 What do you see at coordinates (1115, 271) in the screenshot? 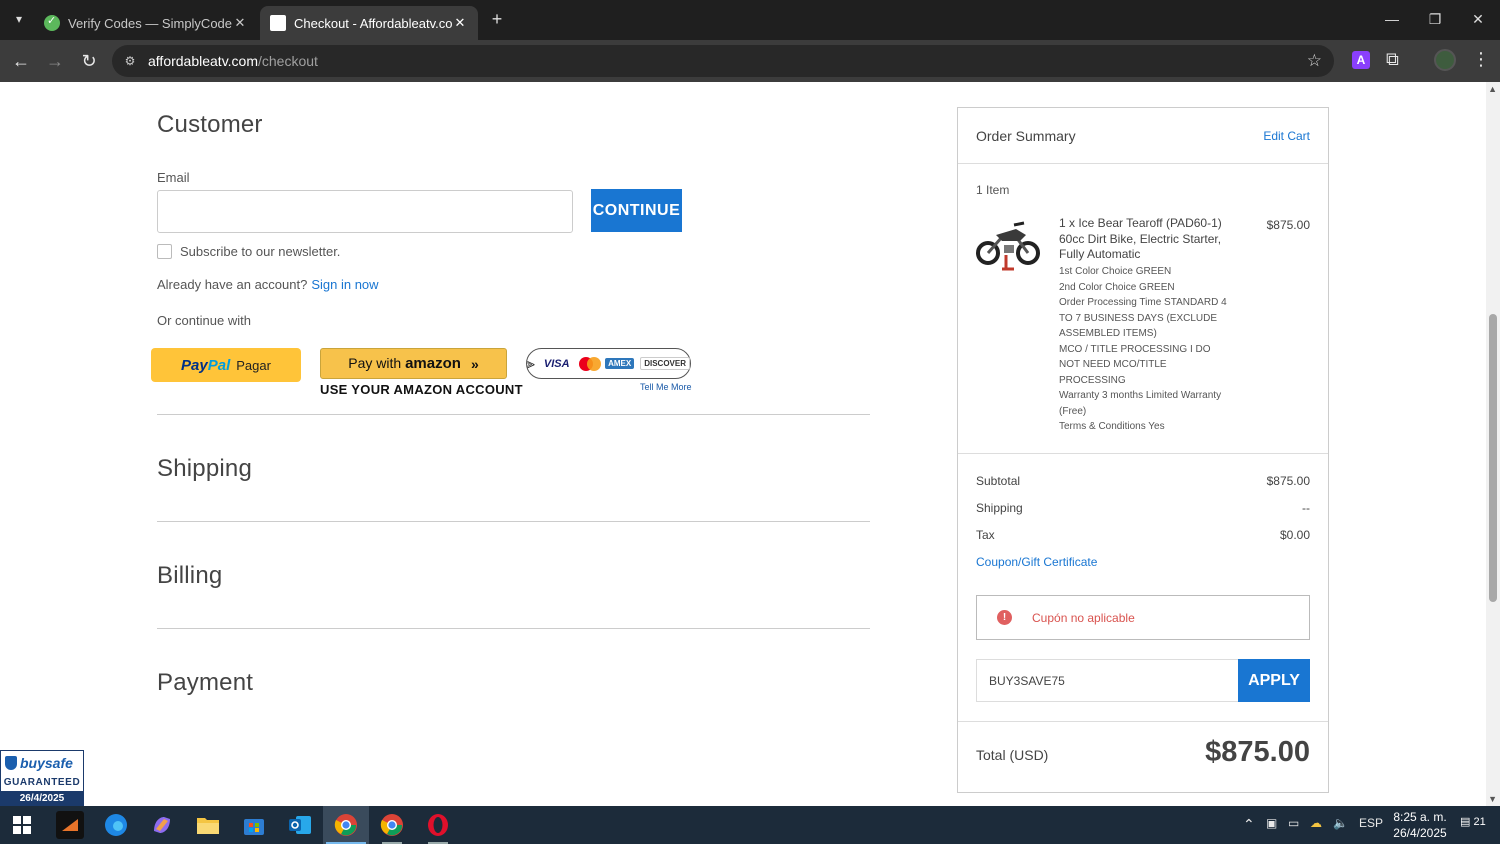
I see `product-option: 1st Color Choice GREEN` at bounding box center [1115, 271].